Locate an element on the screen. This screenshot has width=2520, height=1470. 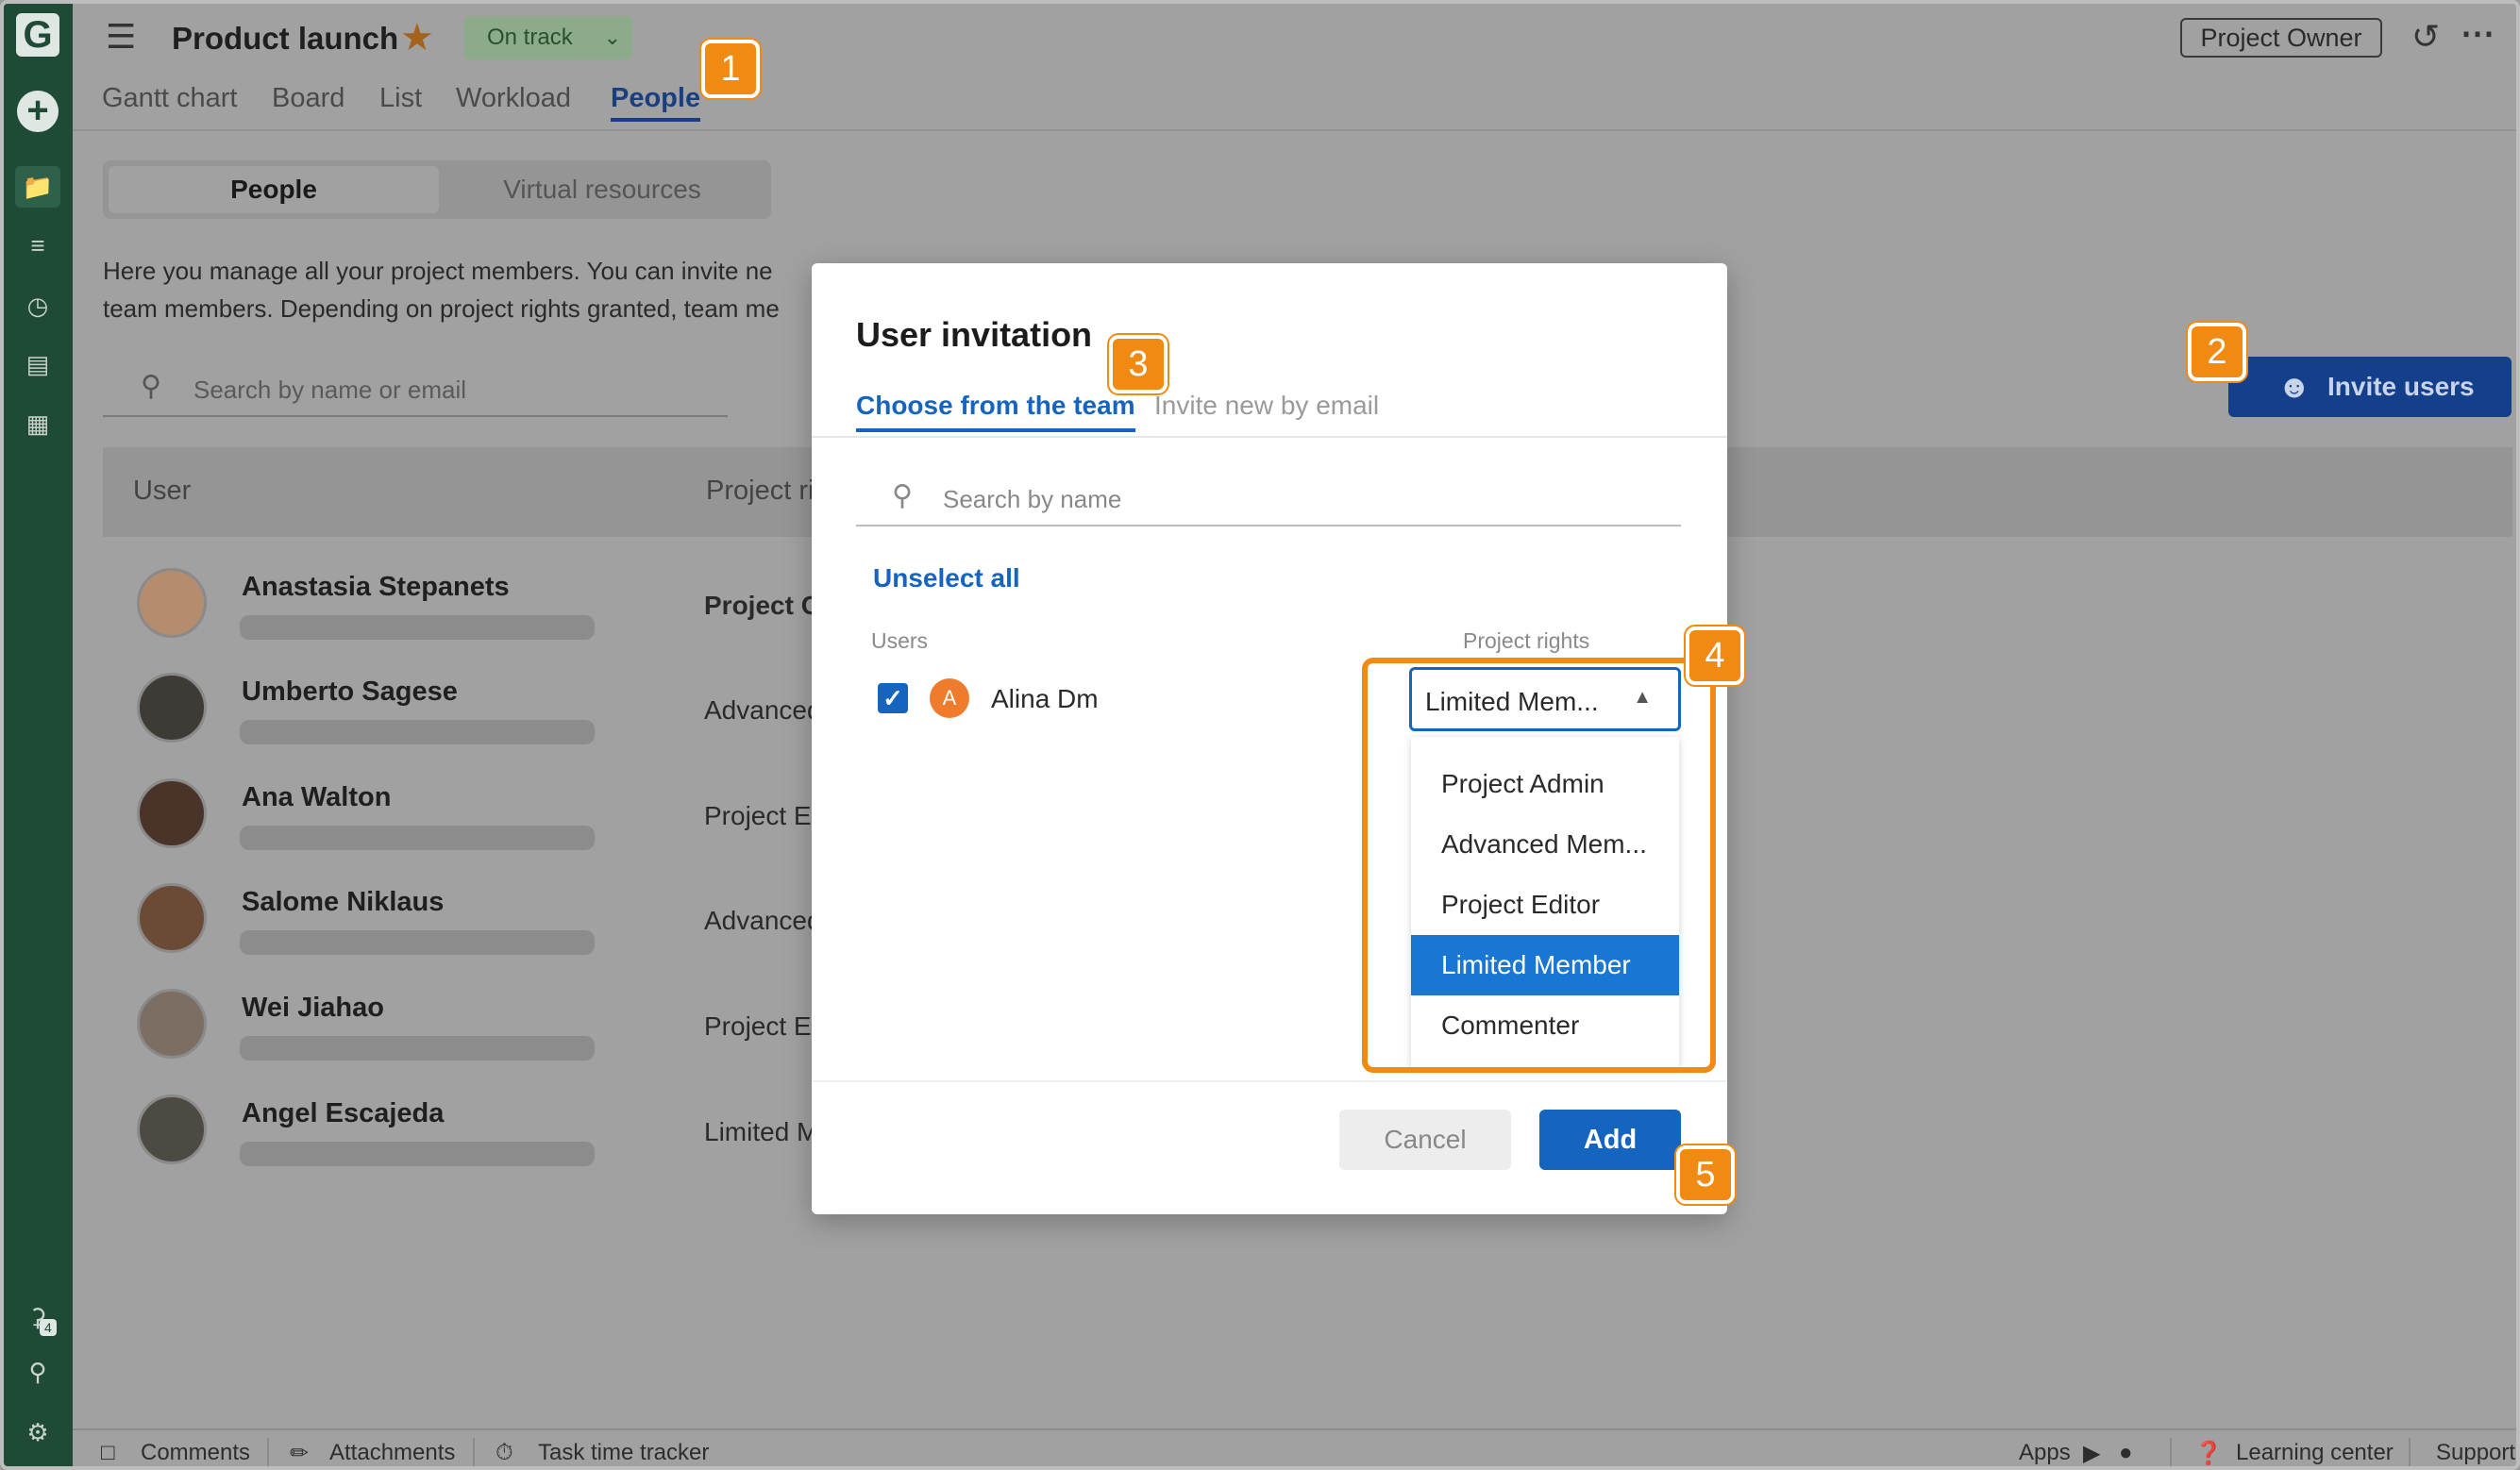
status-dropdown: On track ⌄ is located at coordinates (548, 37).